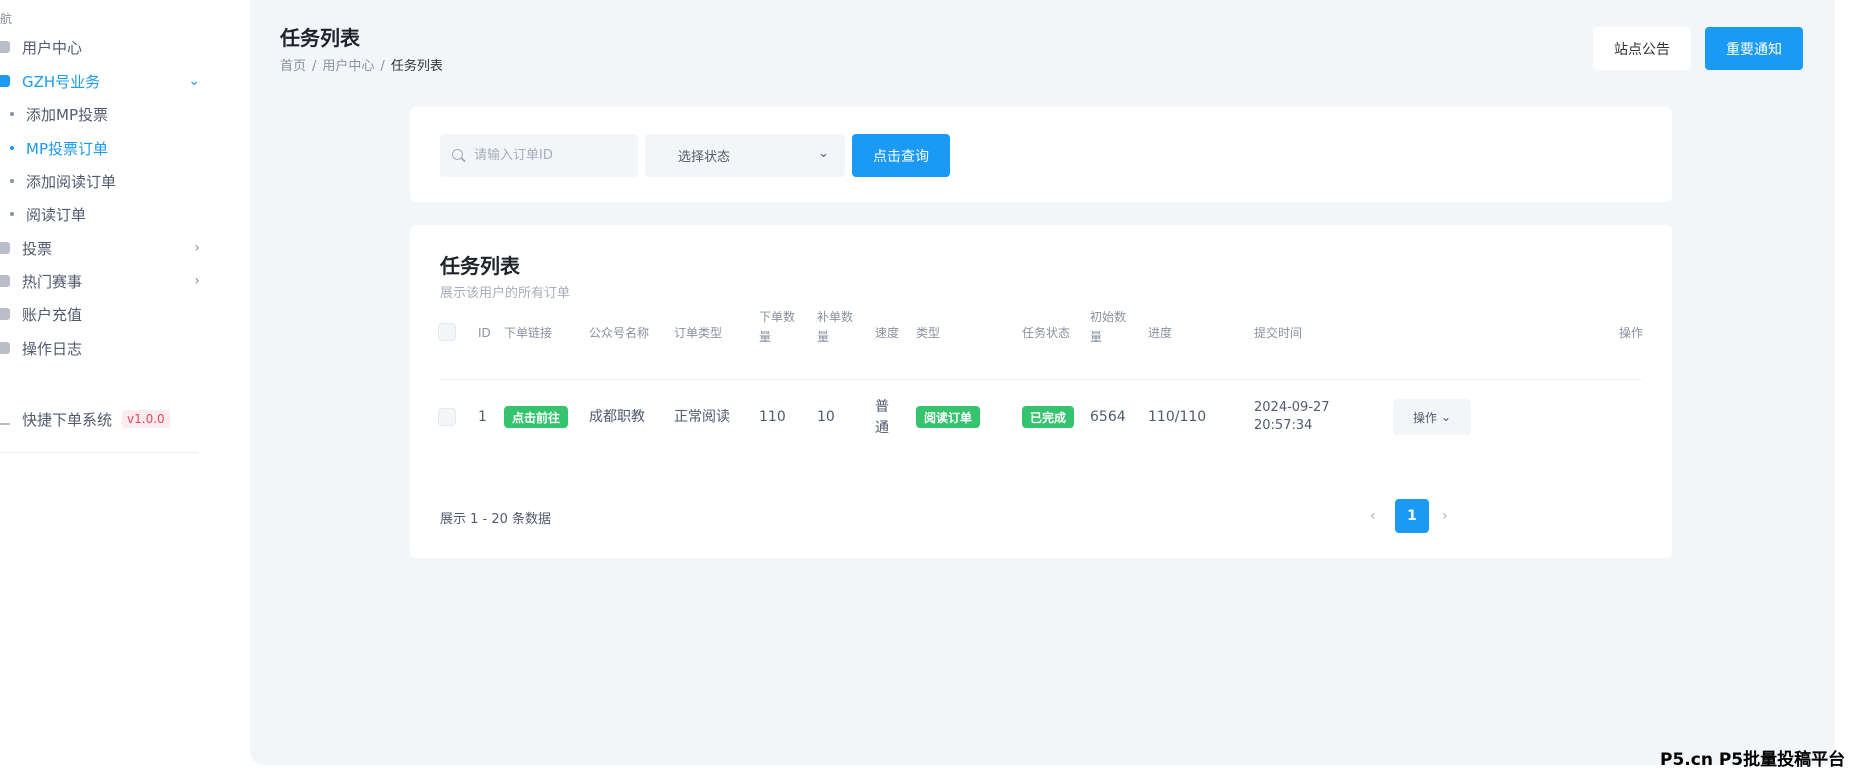 This screenshot has width=1849, height=773. I want to click on column-header-time: 提交时间, so click(1278, 333).